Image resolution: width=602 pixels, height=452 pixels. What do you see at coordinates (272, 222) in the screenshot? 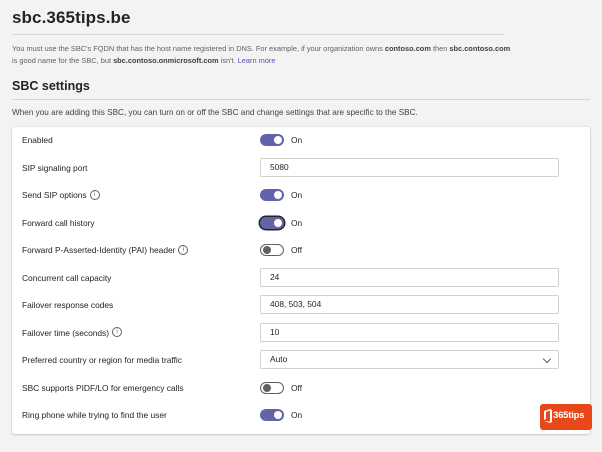
I see `forward-call-history-toggle` at bounding box center [272, 222].